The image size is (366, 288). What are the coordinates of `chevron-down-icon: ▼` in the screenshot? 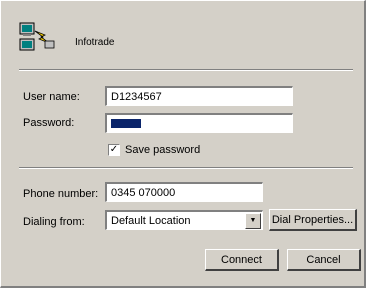 It's located at (253, 221).